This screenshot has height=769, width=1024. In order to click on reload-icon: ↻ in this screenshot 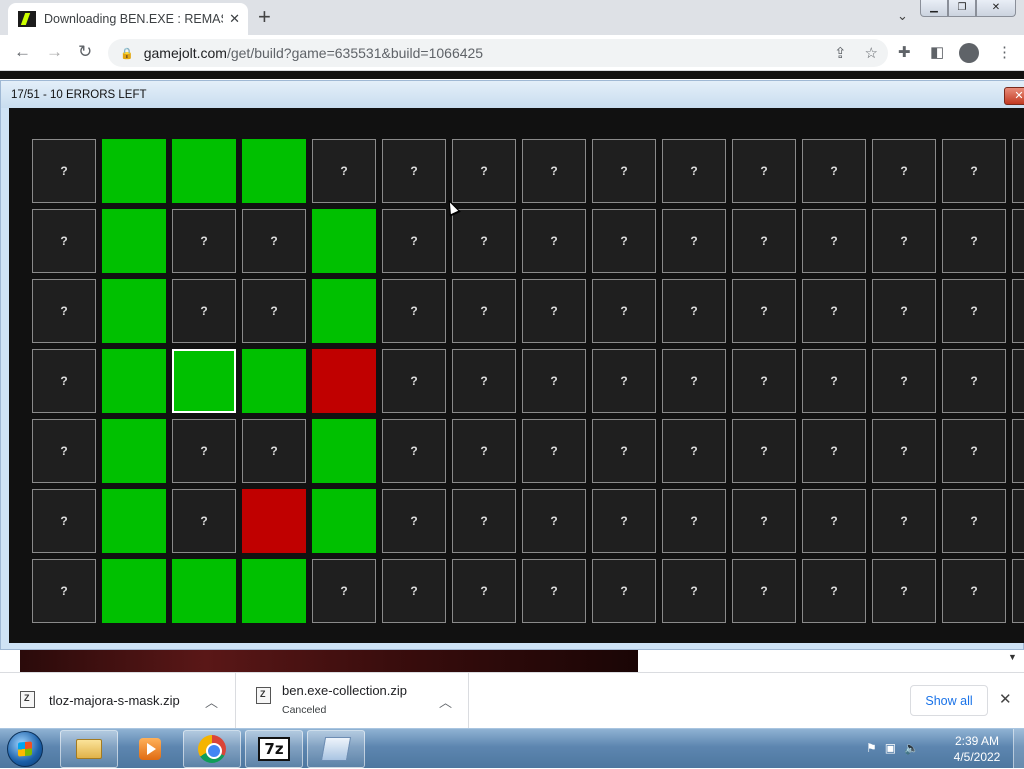, I will do `click(85, 52)`.